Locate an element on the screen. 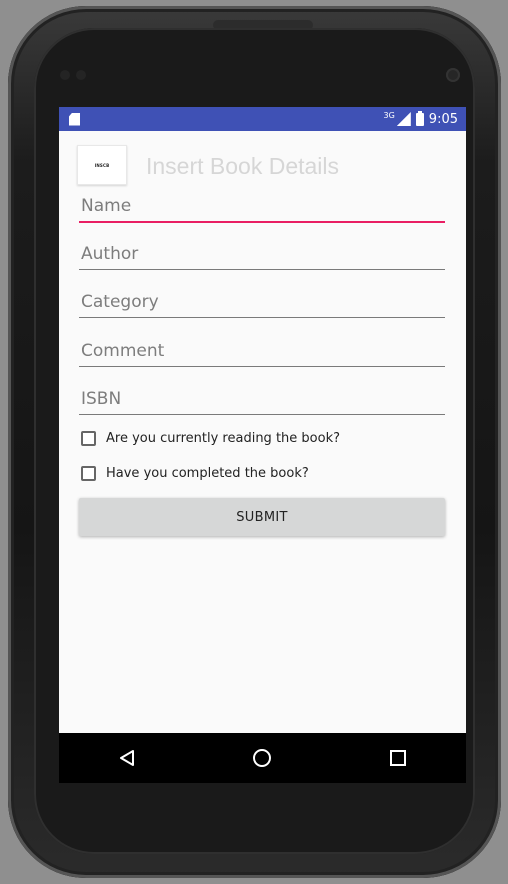  page-title: Insert Book Details is located at coordinates (243, 166).